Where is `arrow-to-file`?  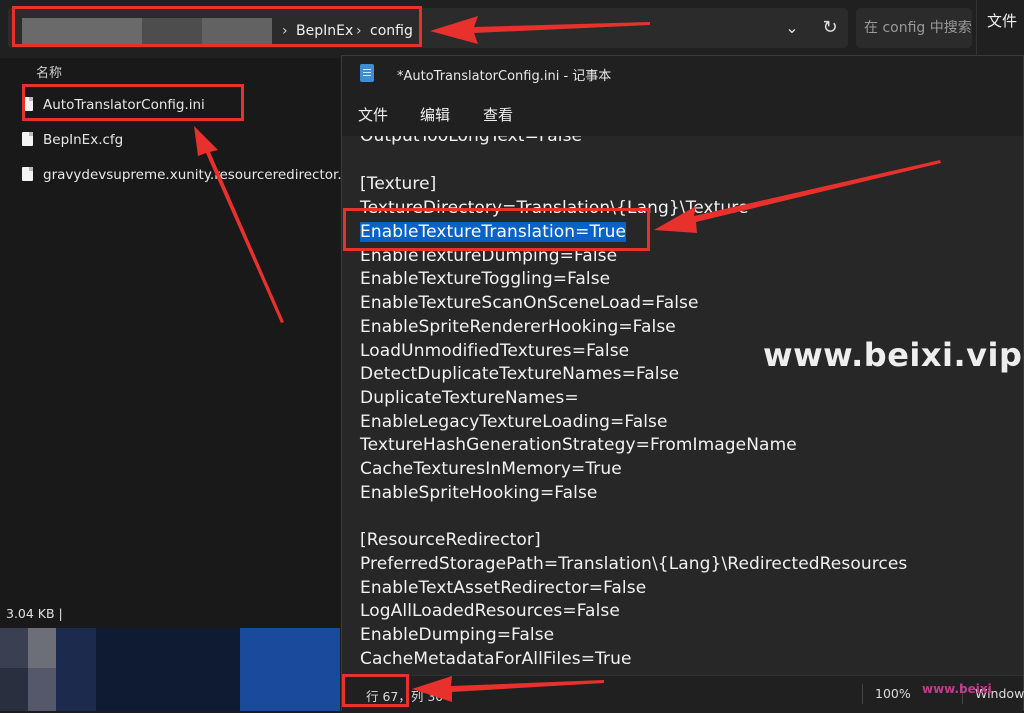 arrow-to-file is located at coordinates (239, 224).